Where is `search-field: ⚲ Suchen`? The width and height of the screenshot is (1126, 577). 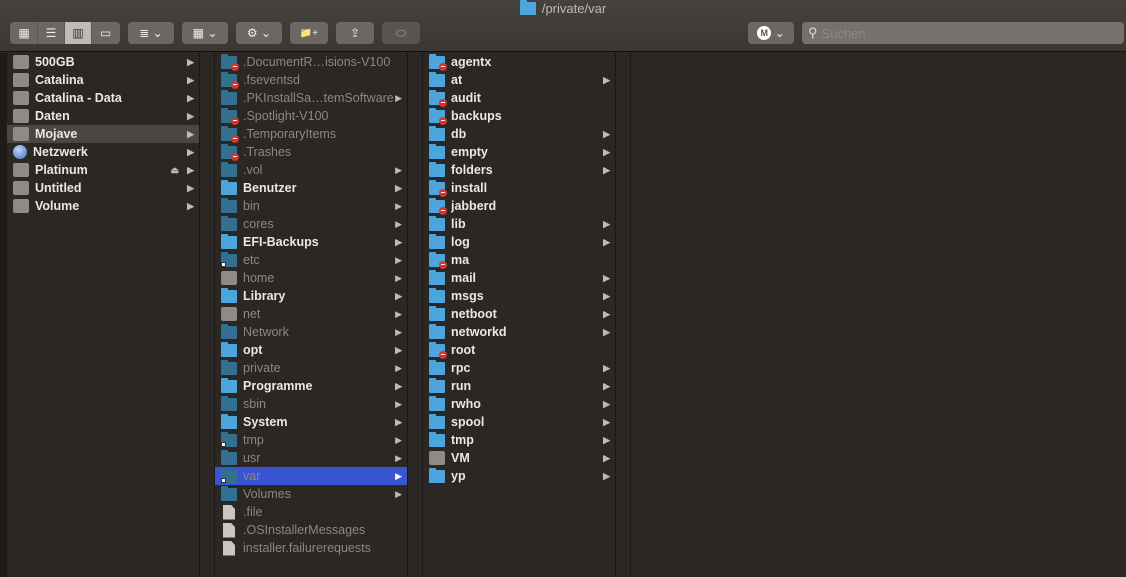 search-field: ⚲ Suchen is located at coordinates (963, 33).